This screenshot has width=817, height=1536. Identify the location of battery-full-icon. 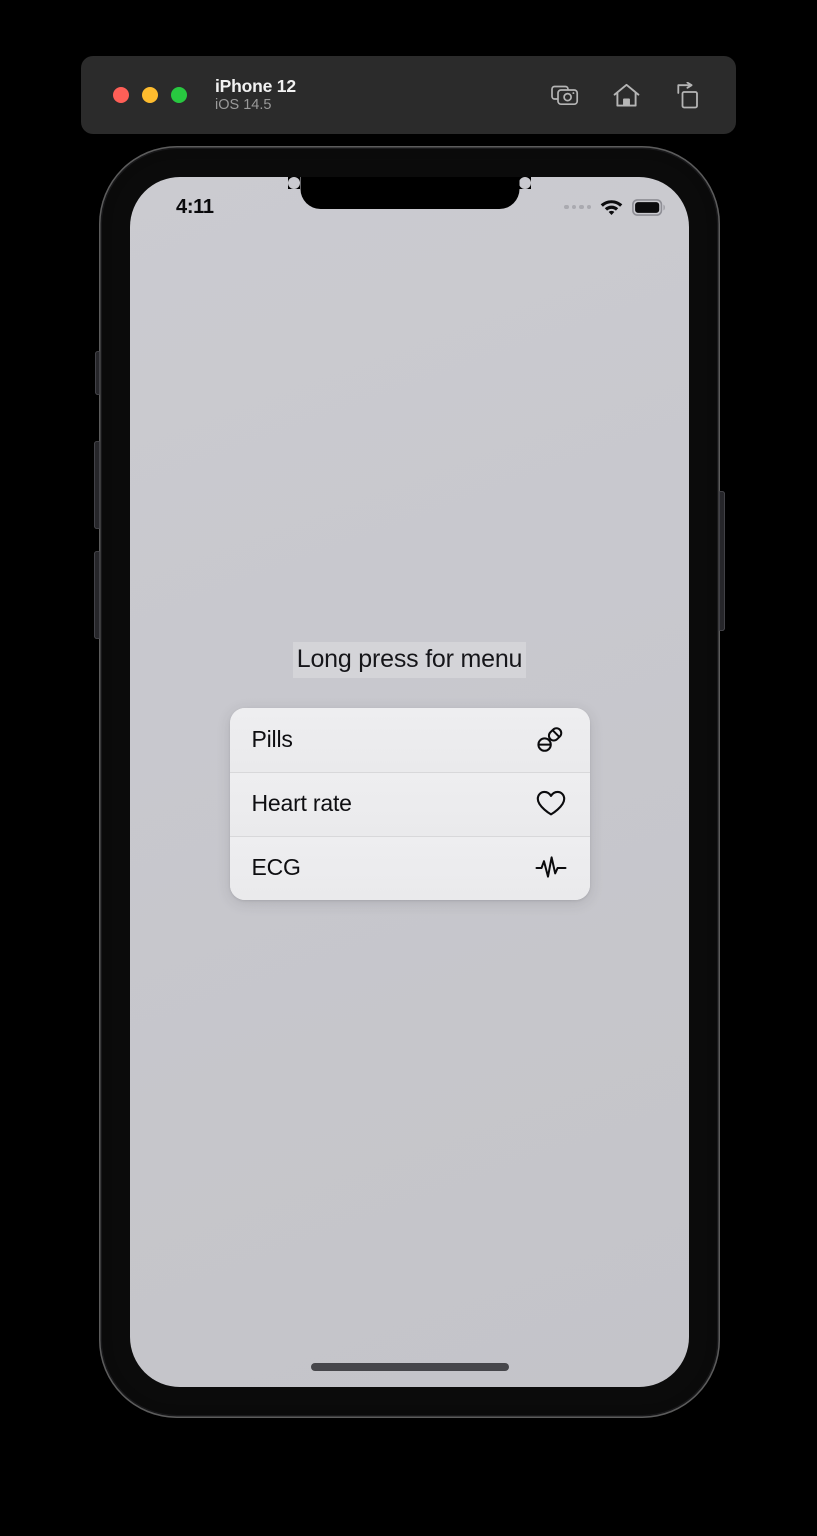
(649, 207).